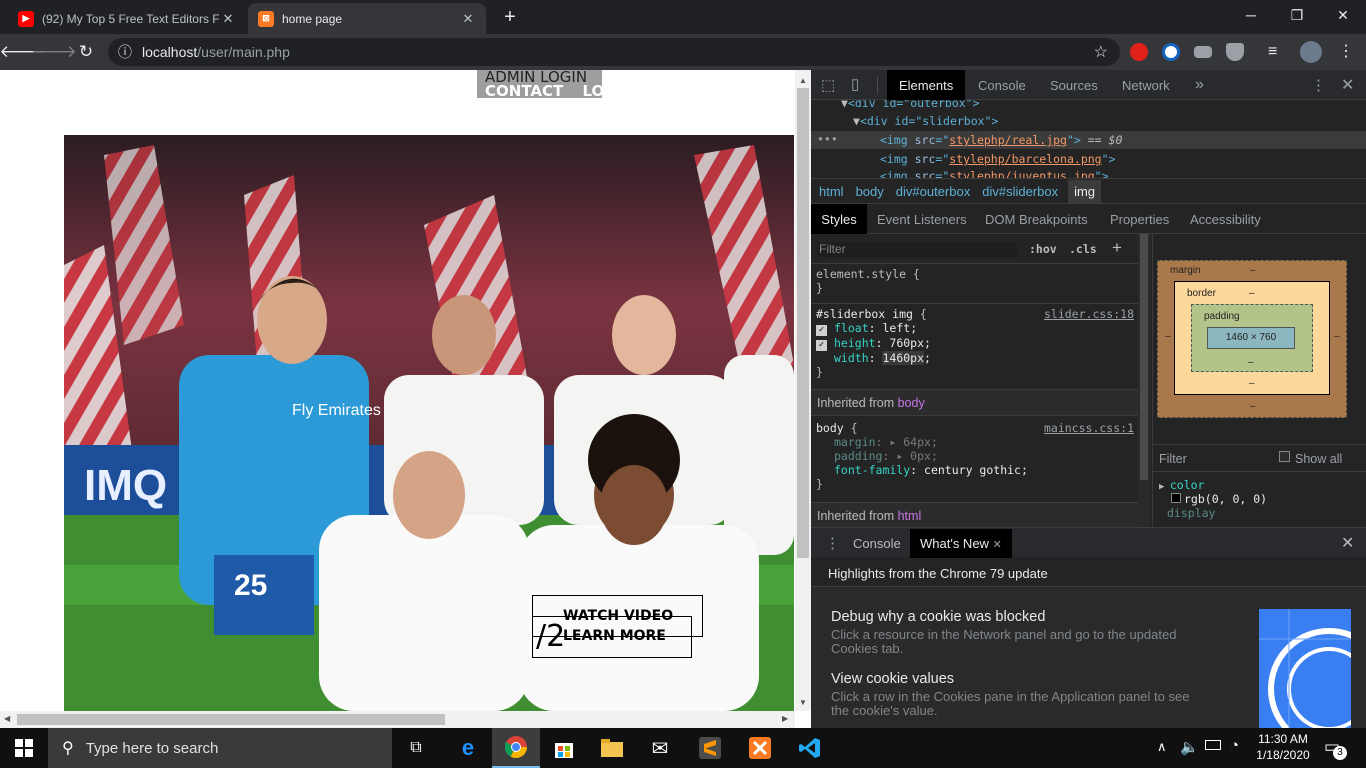 This screenshot has height=768, width=1366. I want to click on scroll-right-icon: ▶, so click(785, 718).